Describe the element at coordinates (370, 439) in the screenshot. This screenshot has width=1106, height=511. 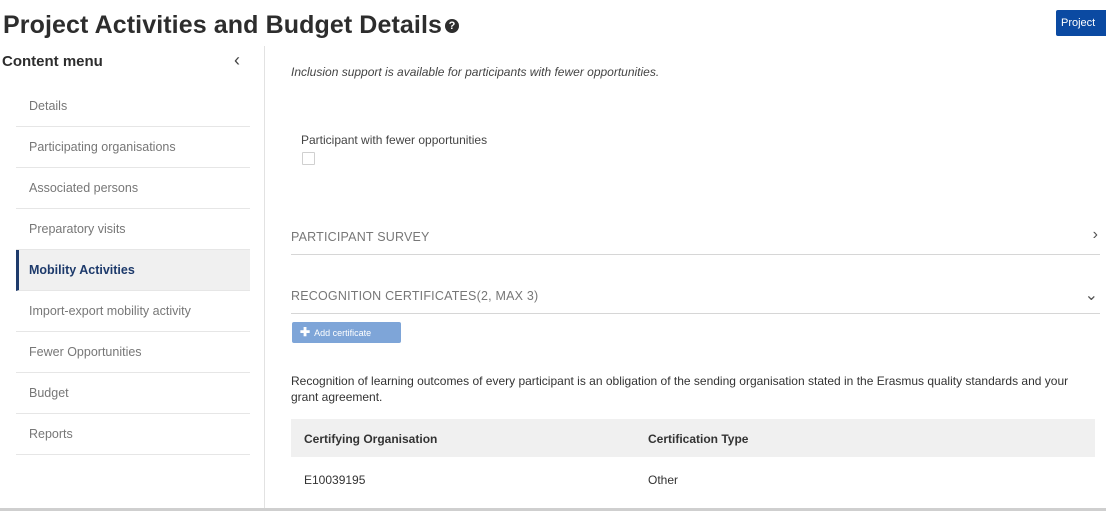
I see `column-header-certifying-organisation: Certifying Organisation` at that location.